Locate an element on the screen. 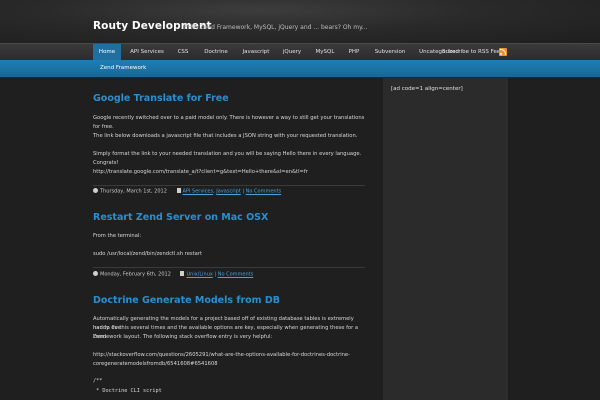 The height and width of the screenshot is (400, 600). nav-item-subversion: Subversion is located at coordinates (390, 52).